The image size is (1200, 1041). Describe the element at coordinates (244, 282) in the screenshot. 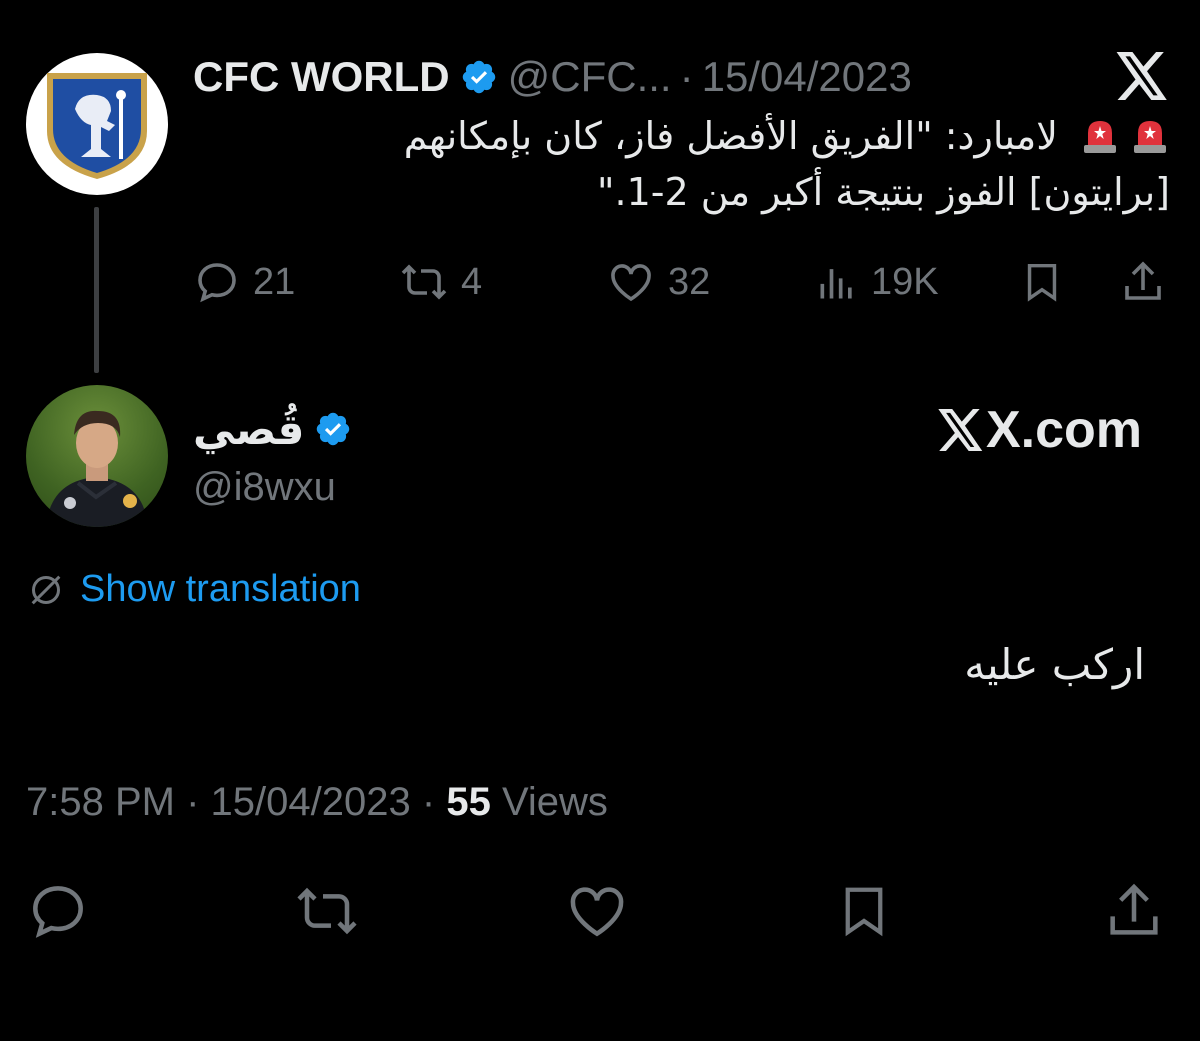

I see `reply-action: 21` at that location.